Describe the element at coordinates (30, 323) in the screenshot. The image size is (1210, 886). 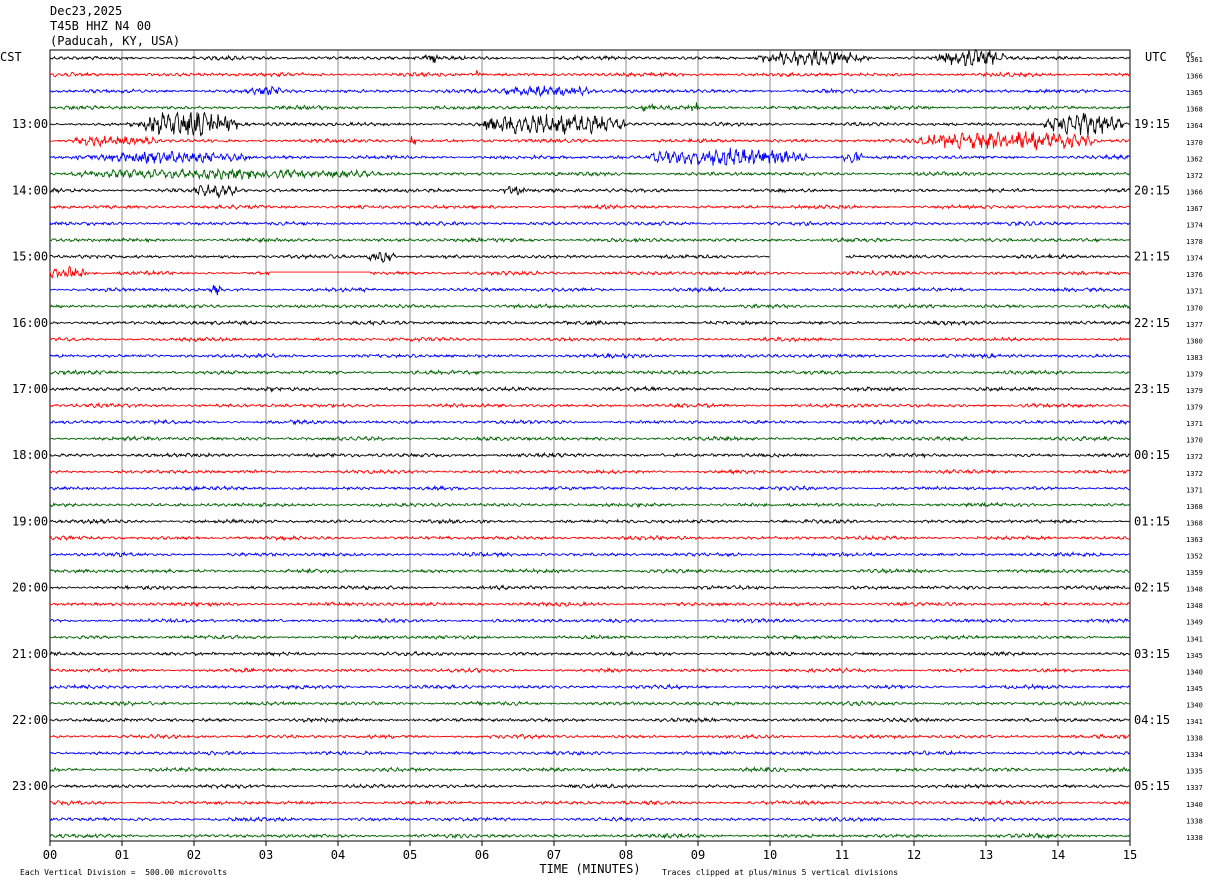
I see `left-hour-label: 16:00` at that location.